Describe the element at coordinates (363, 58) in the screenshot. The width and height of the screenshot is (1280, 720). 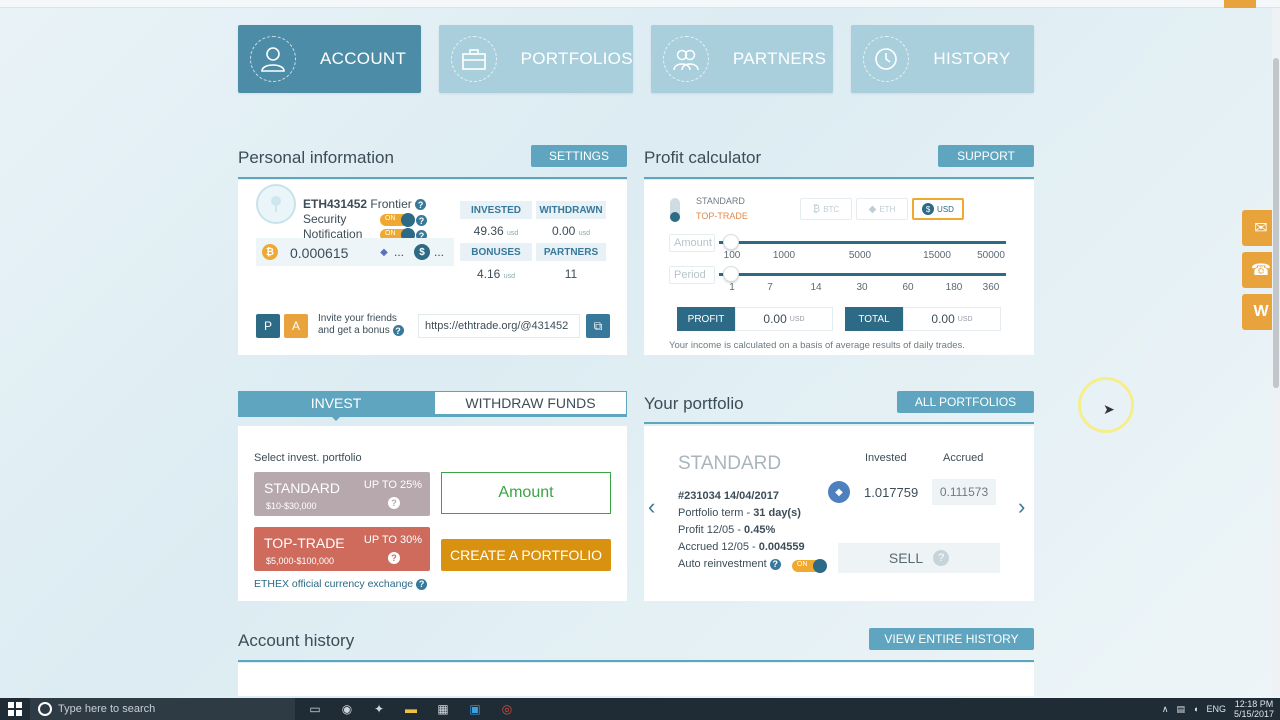
I see `tab-account-label: ACCOUNT` at that location.